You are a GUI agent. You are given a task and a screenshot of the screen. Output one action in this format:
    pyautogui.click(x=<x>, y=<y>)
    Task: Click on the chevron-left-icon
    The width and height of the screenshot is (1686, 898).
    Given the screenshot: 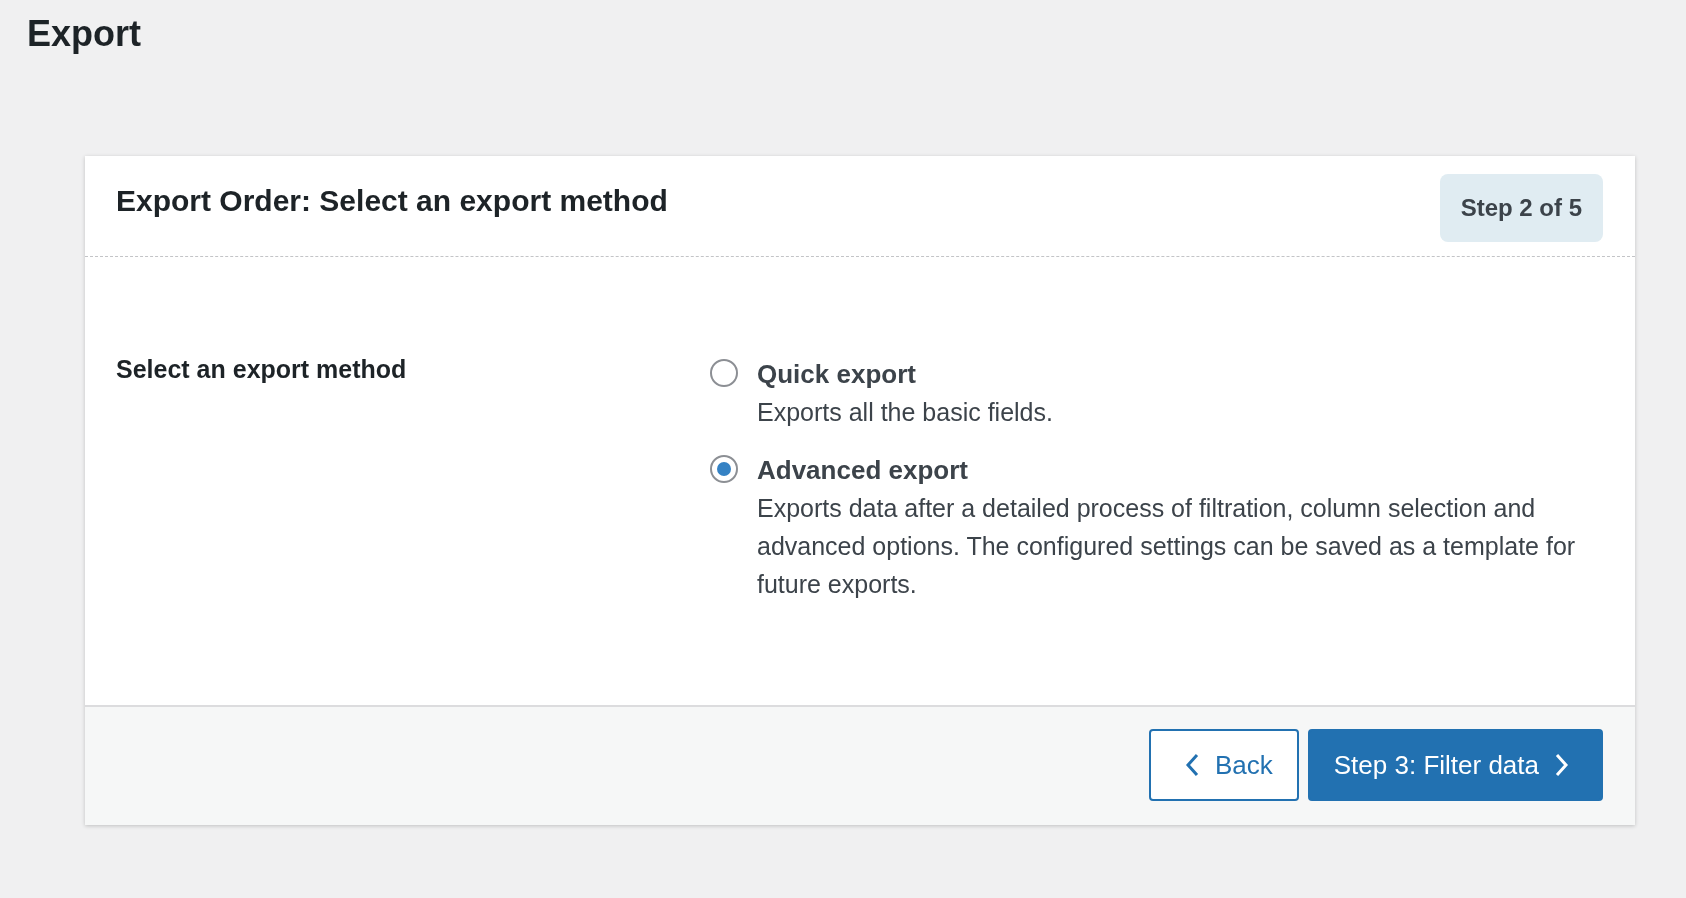 What is the action you would take?
    pyautogui.click(x=1191, y=765)
    